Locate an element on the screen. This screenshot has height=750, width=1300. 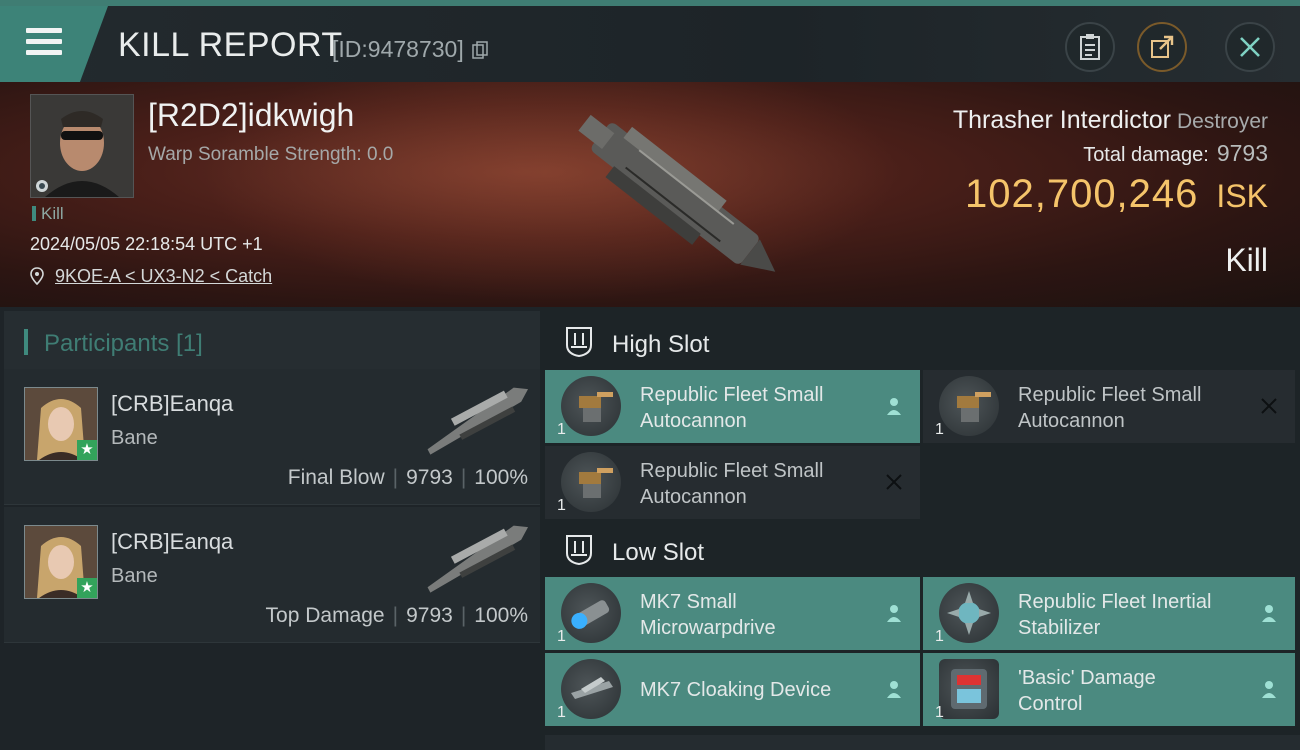
high-slot-header: High Slot is located at coordinates (922, 341).